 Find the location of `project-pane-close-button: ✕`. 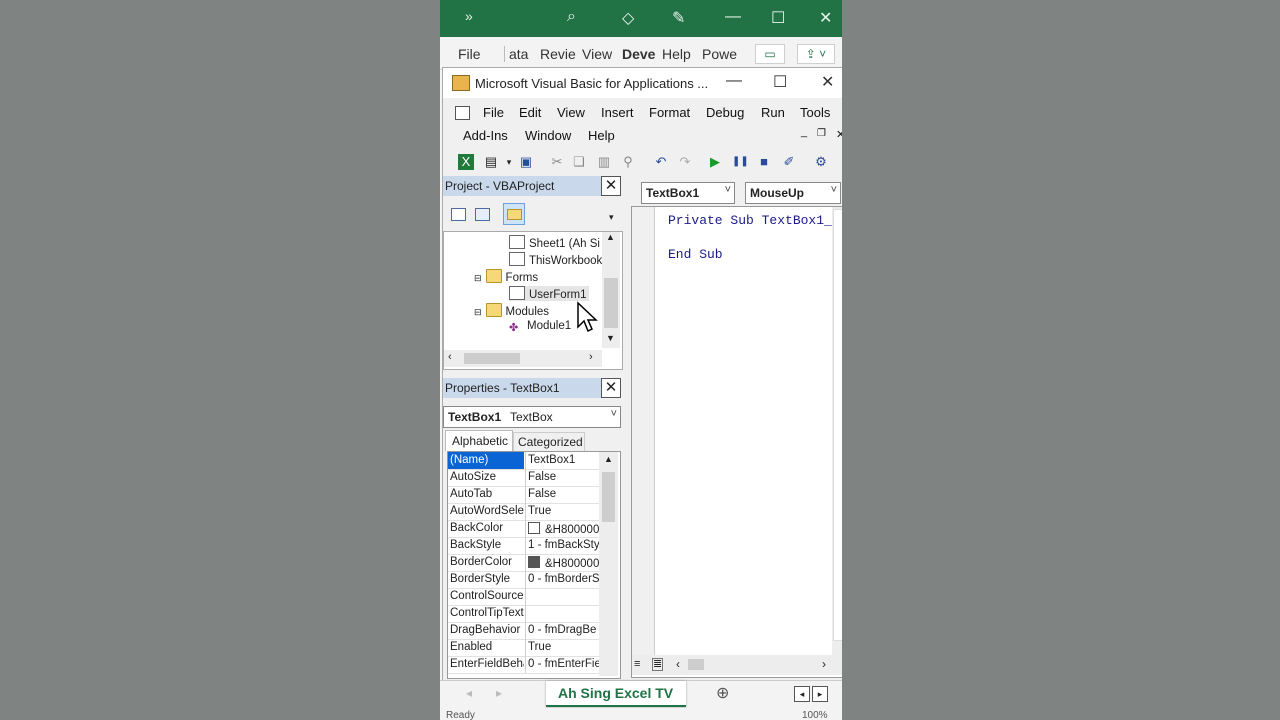

project-pane-close-button: ✕ is located at coordinates (611, 186).